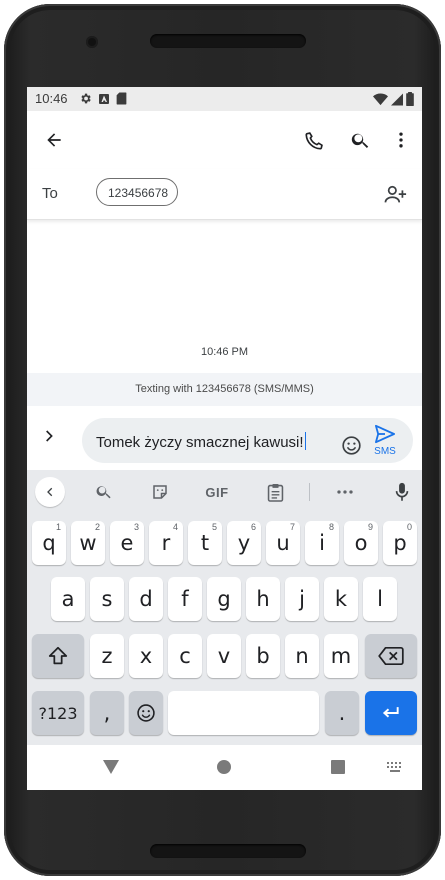 The image size is (445, 880). I want to click on expand-attachments-button, so click(49, 438).